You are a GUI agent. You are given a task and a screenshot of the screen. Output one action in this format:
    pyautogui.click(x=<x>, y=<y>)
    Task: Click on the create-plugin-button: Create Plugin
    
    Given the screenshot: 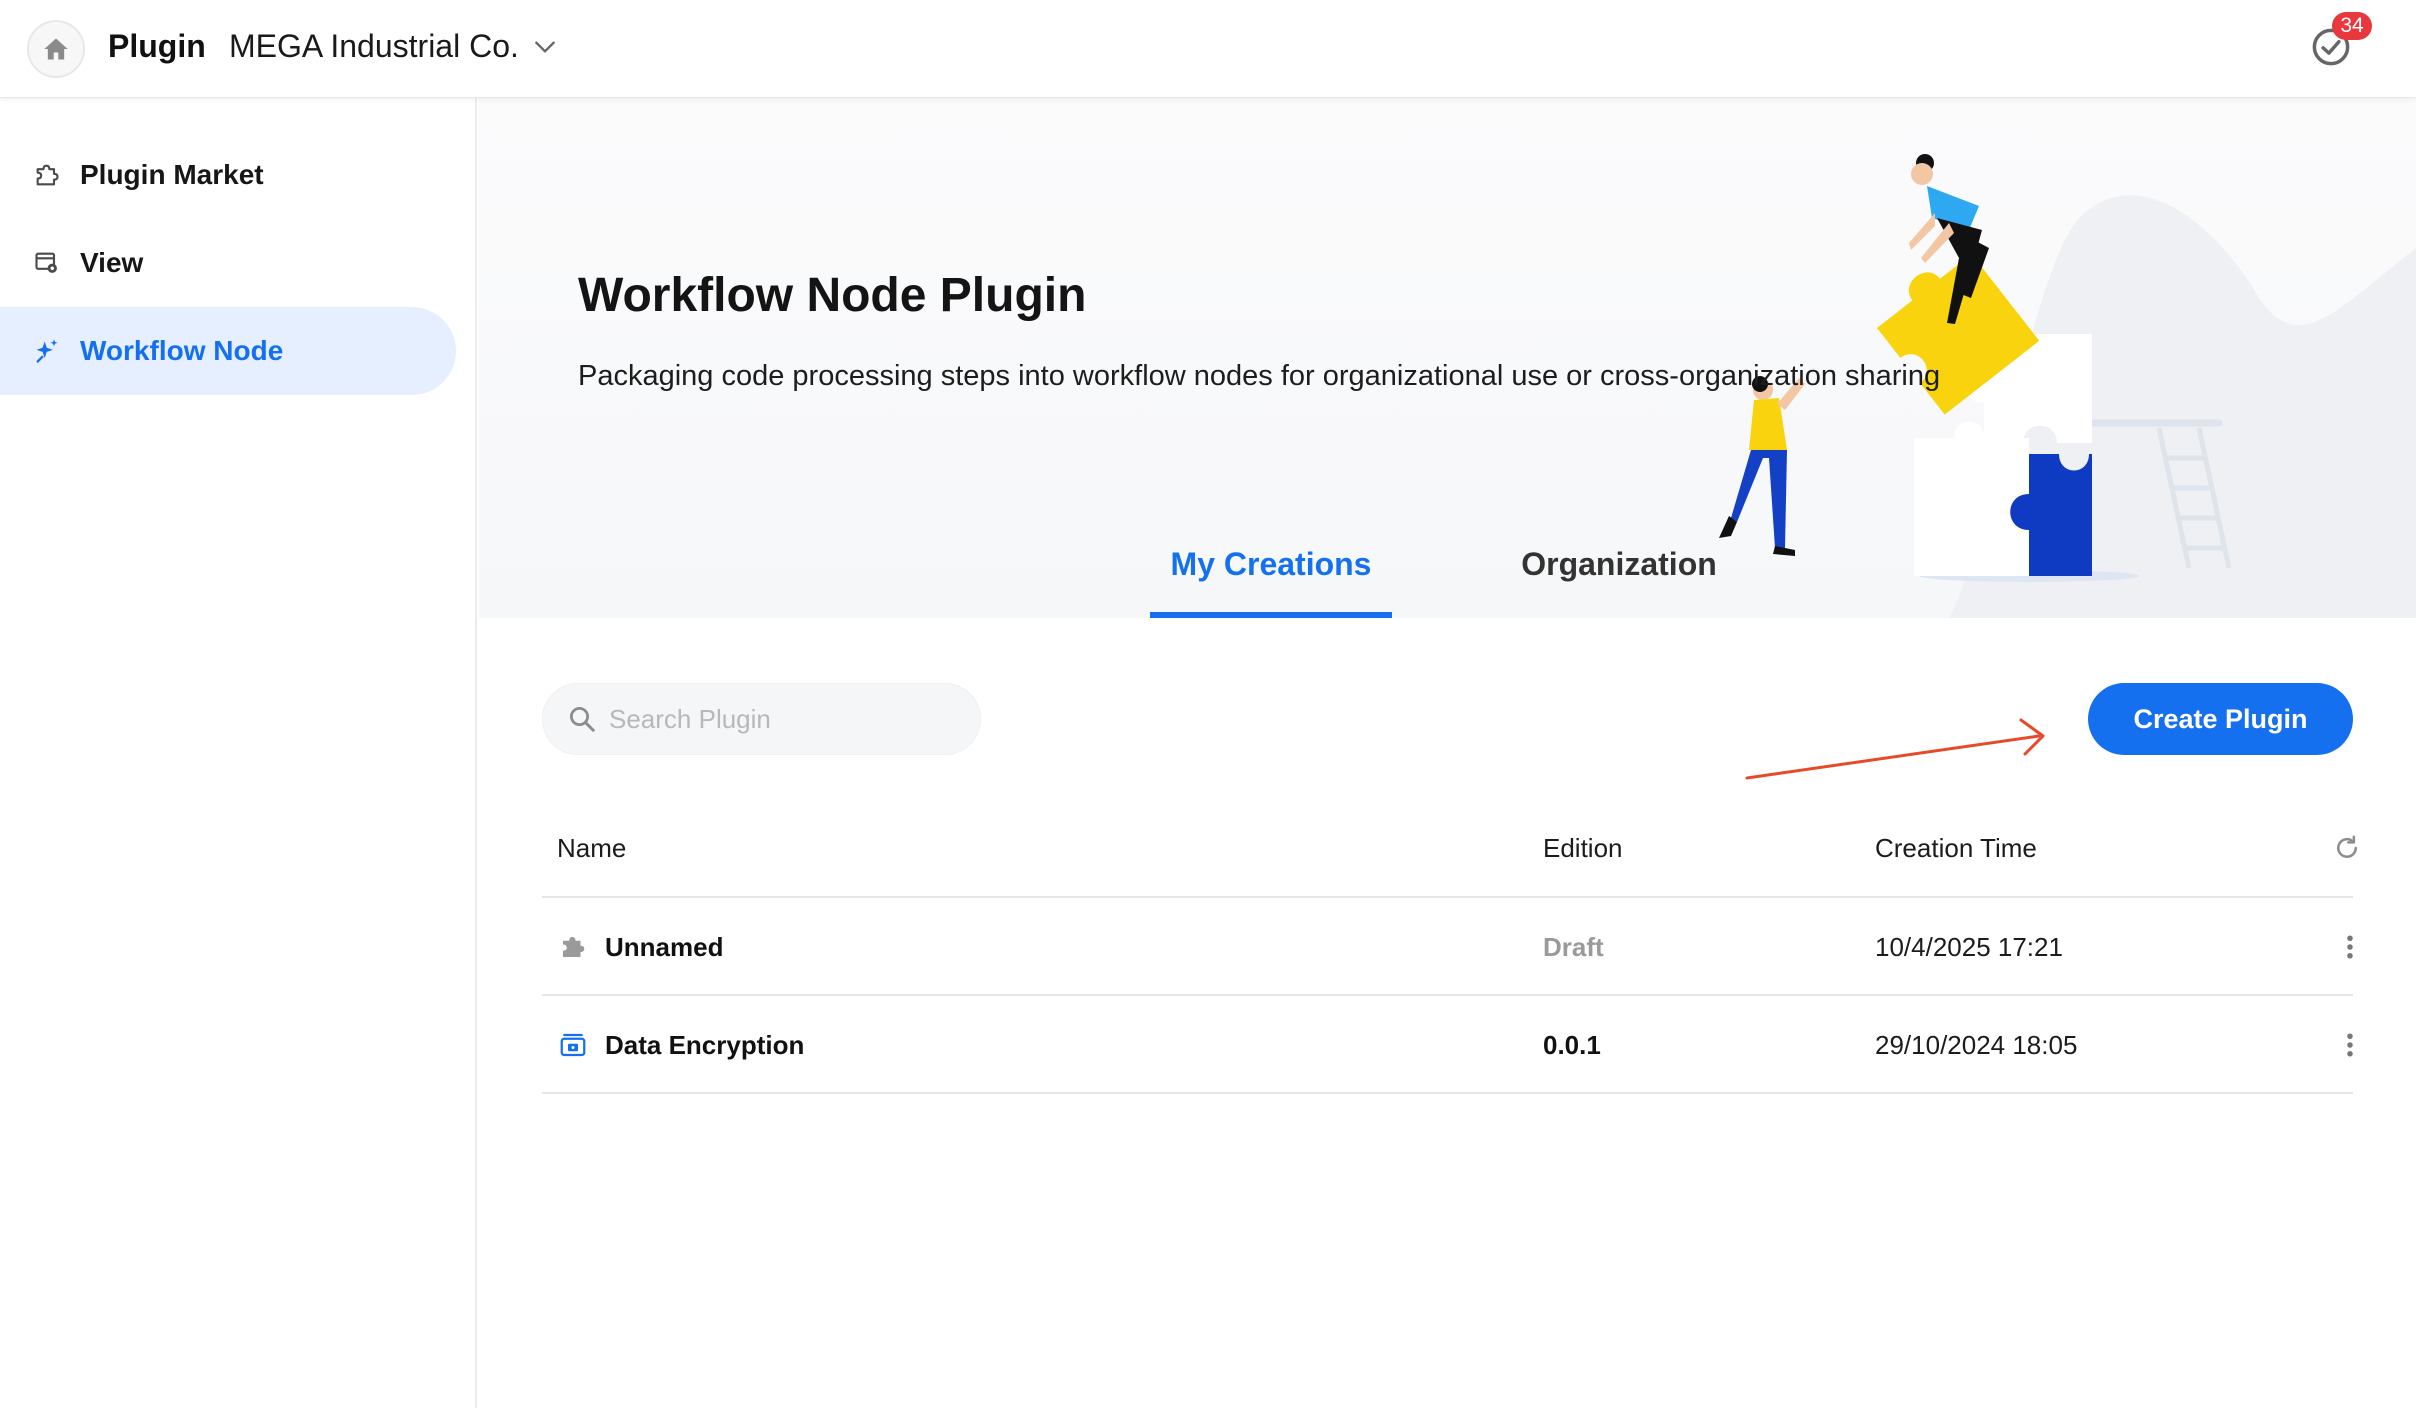 What is the action you would take?
    pyautogui.click(x=2220, y=719)
    